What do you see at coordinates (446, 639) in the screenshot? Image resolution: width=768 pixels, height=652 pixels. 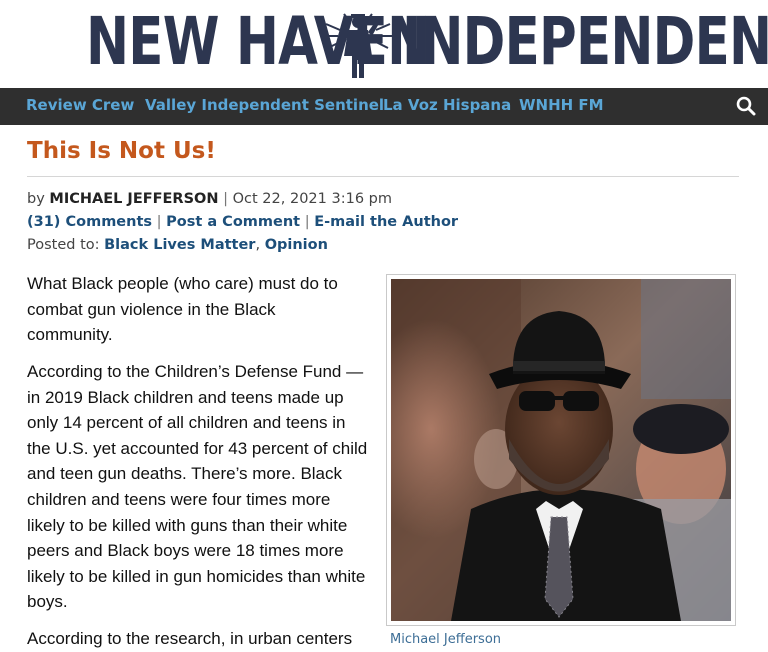 I see `photo-caption: Michael Jefferson` at bounding box center [446, 639].